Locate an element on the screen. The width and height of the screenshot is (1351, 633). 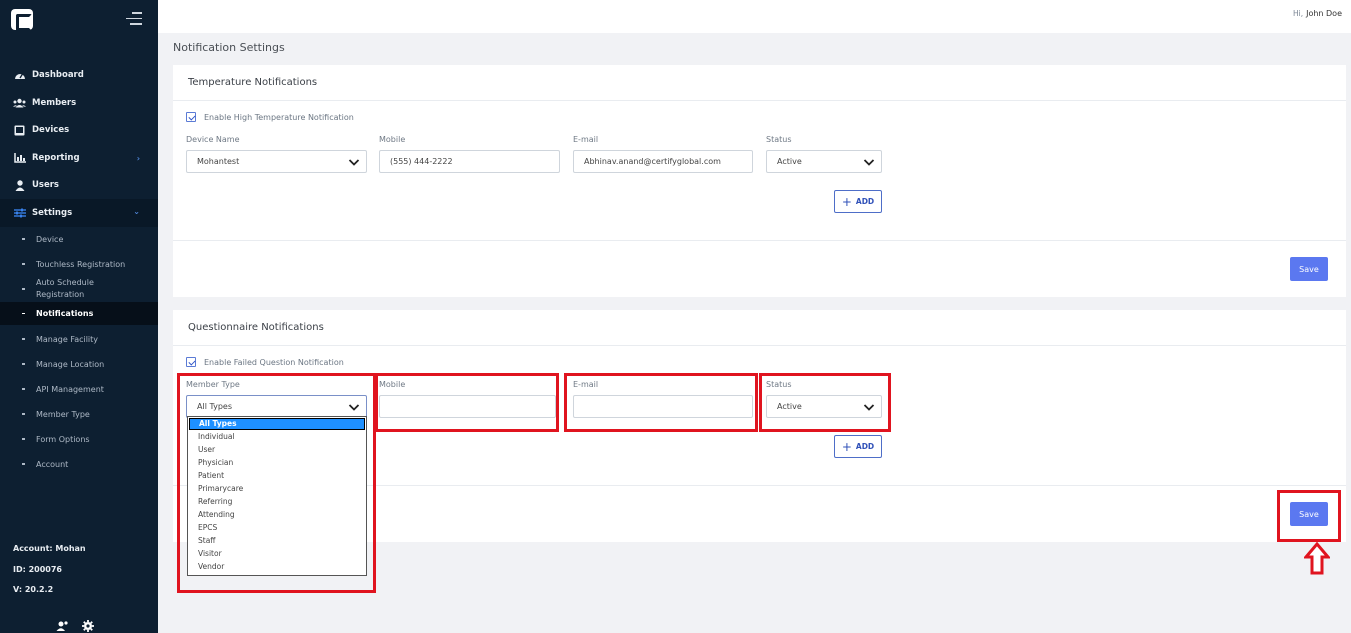
device-name-value: Mohantest is located at coordinates (218, 161).